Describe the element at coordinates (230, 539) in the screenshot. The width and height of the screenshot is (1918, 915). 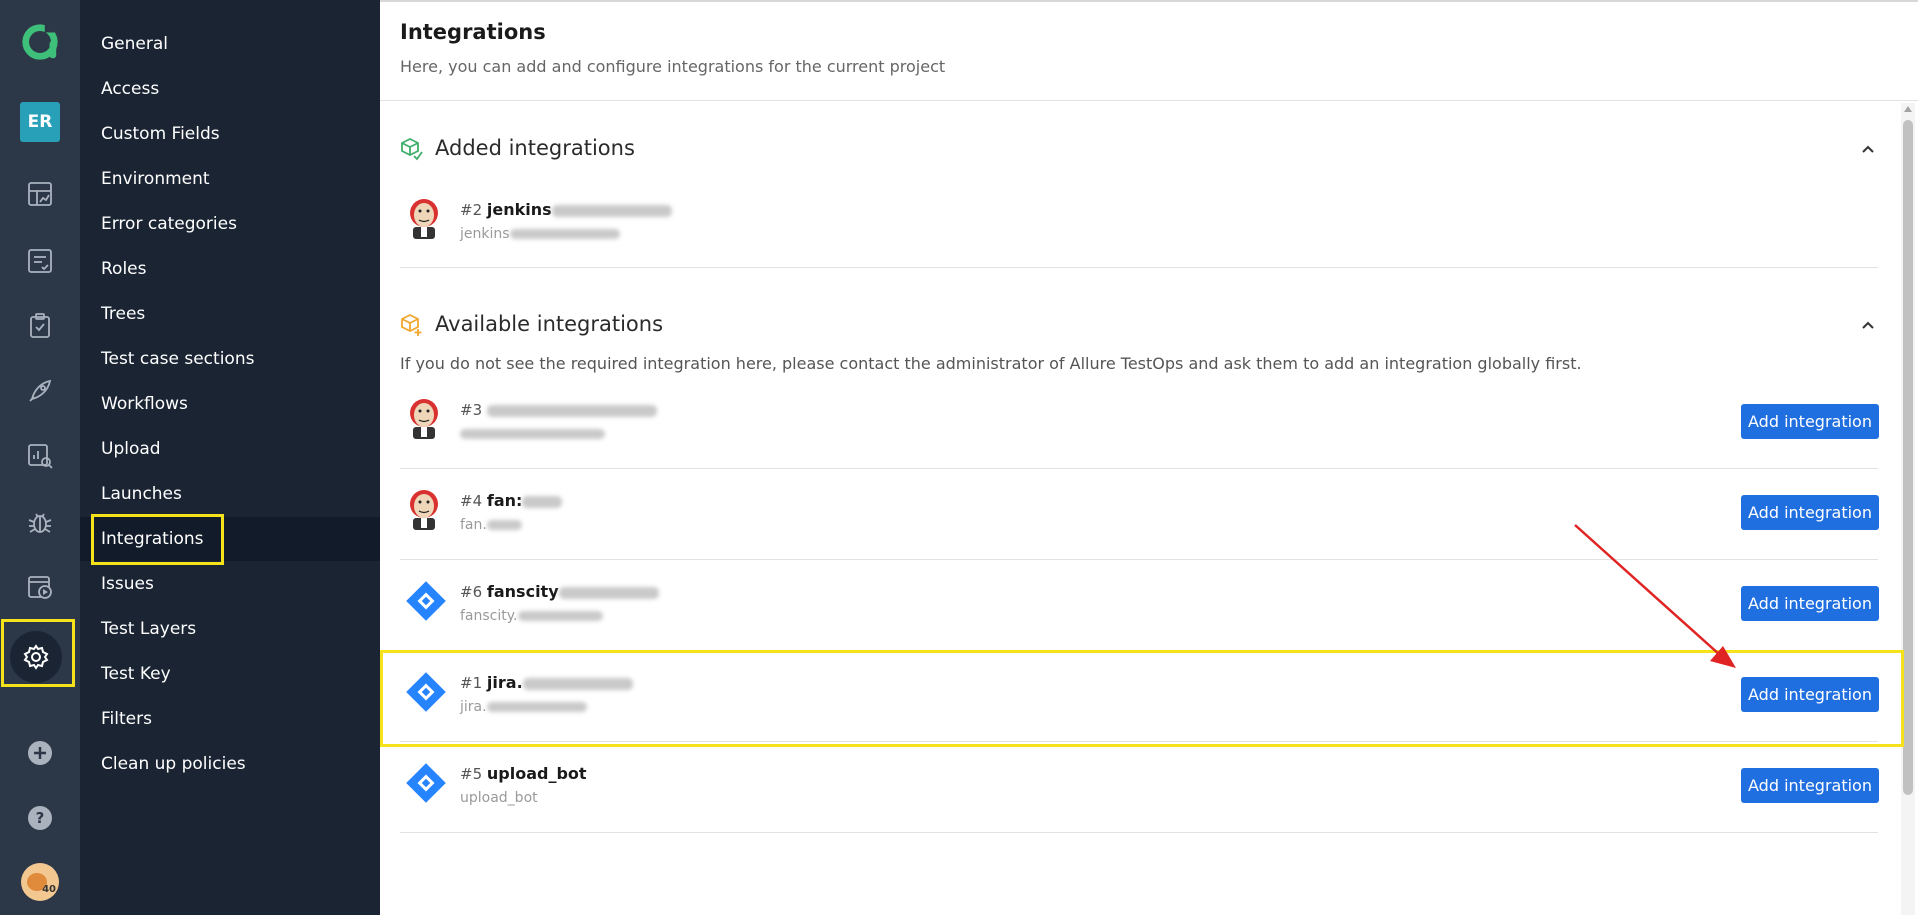
I see `nav-item-integrations: Integrations` at that location.